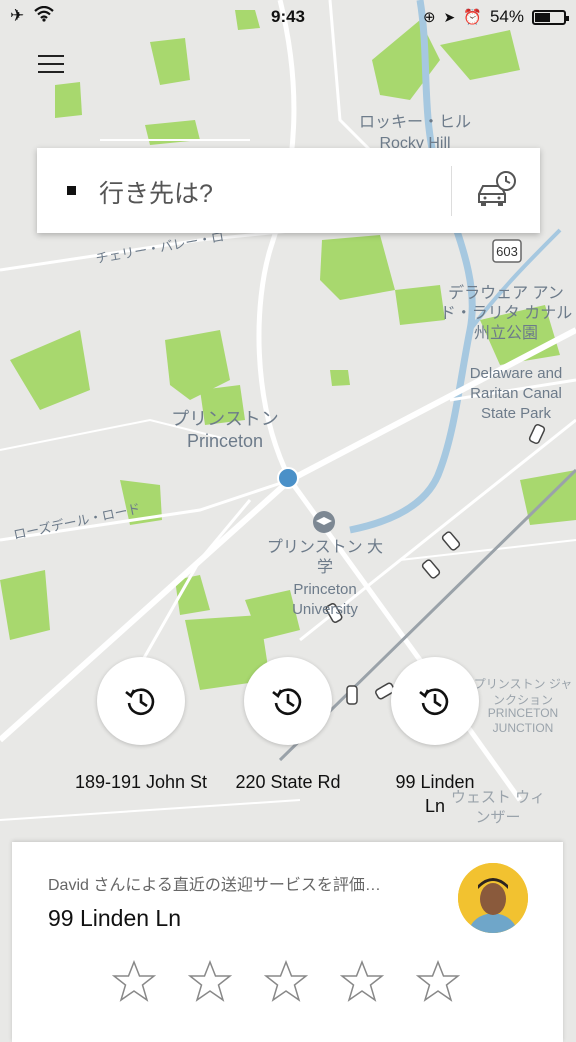 The height and width of the screenshot is (1042, 576). What do you see at coordinates (225, 419) in the screenshot?
I see `map-label-princeton-jp: プリンストン` at bounding box center [225, 419].